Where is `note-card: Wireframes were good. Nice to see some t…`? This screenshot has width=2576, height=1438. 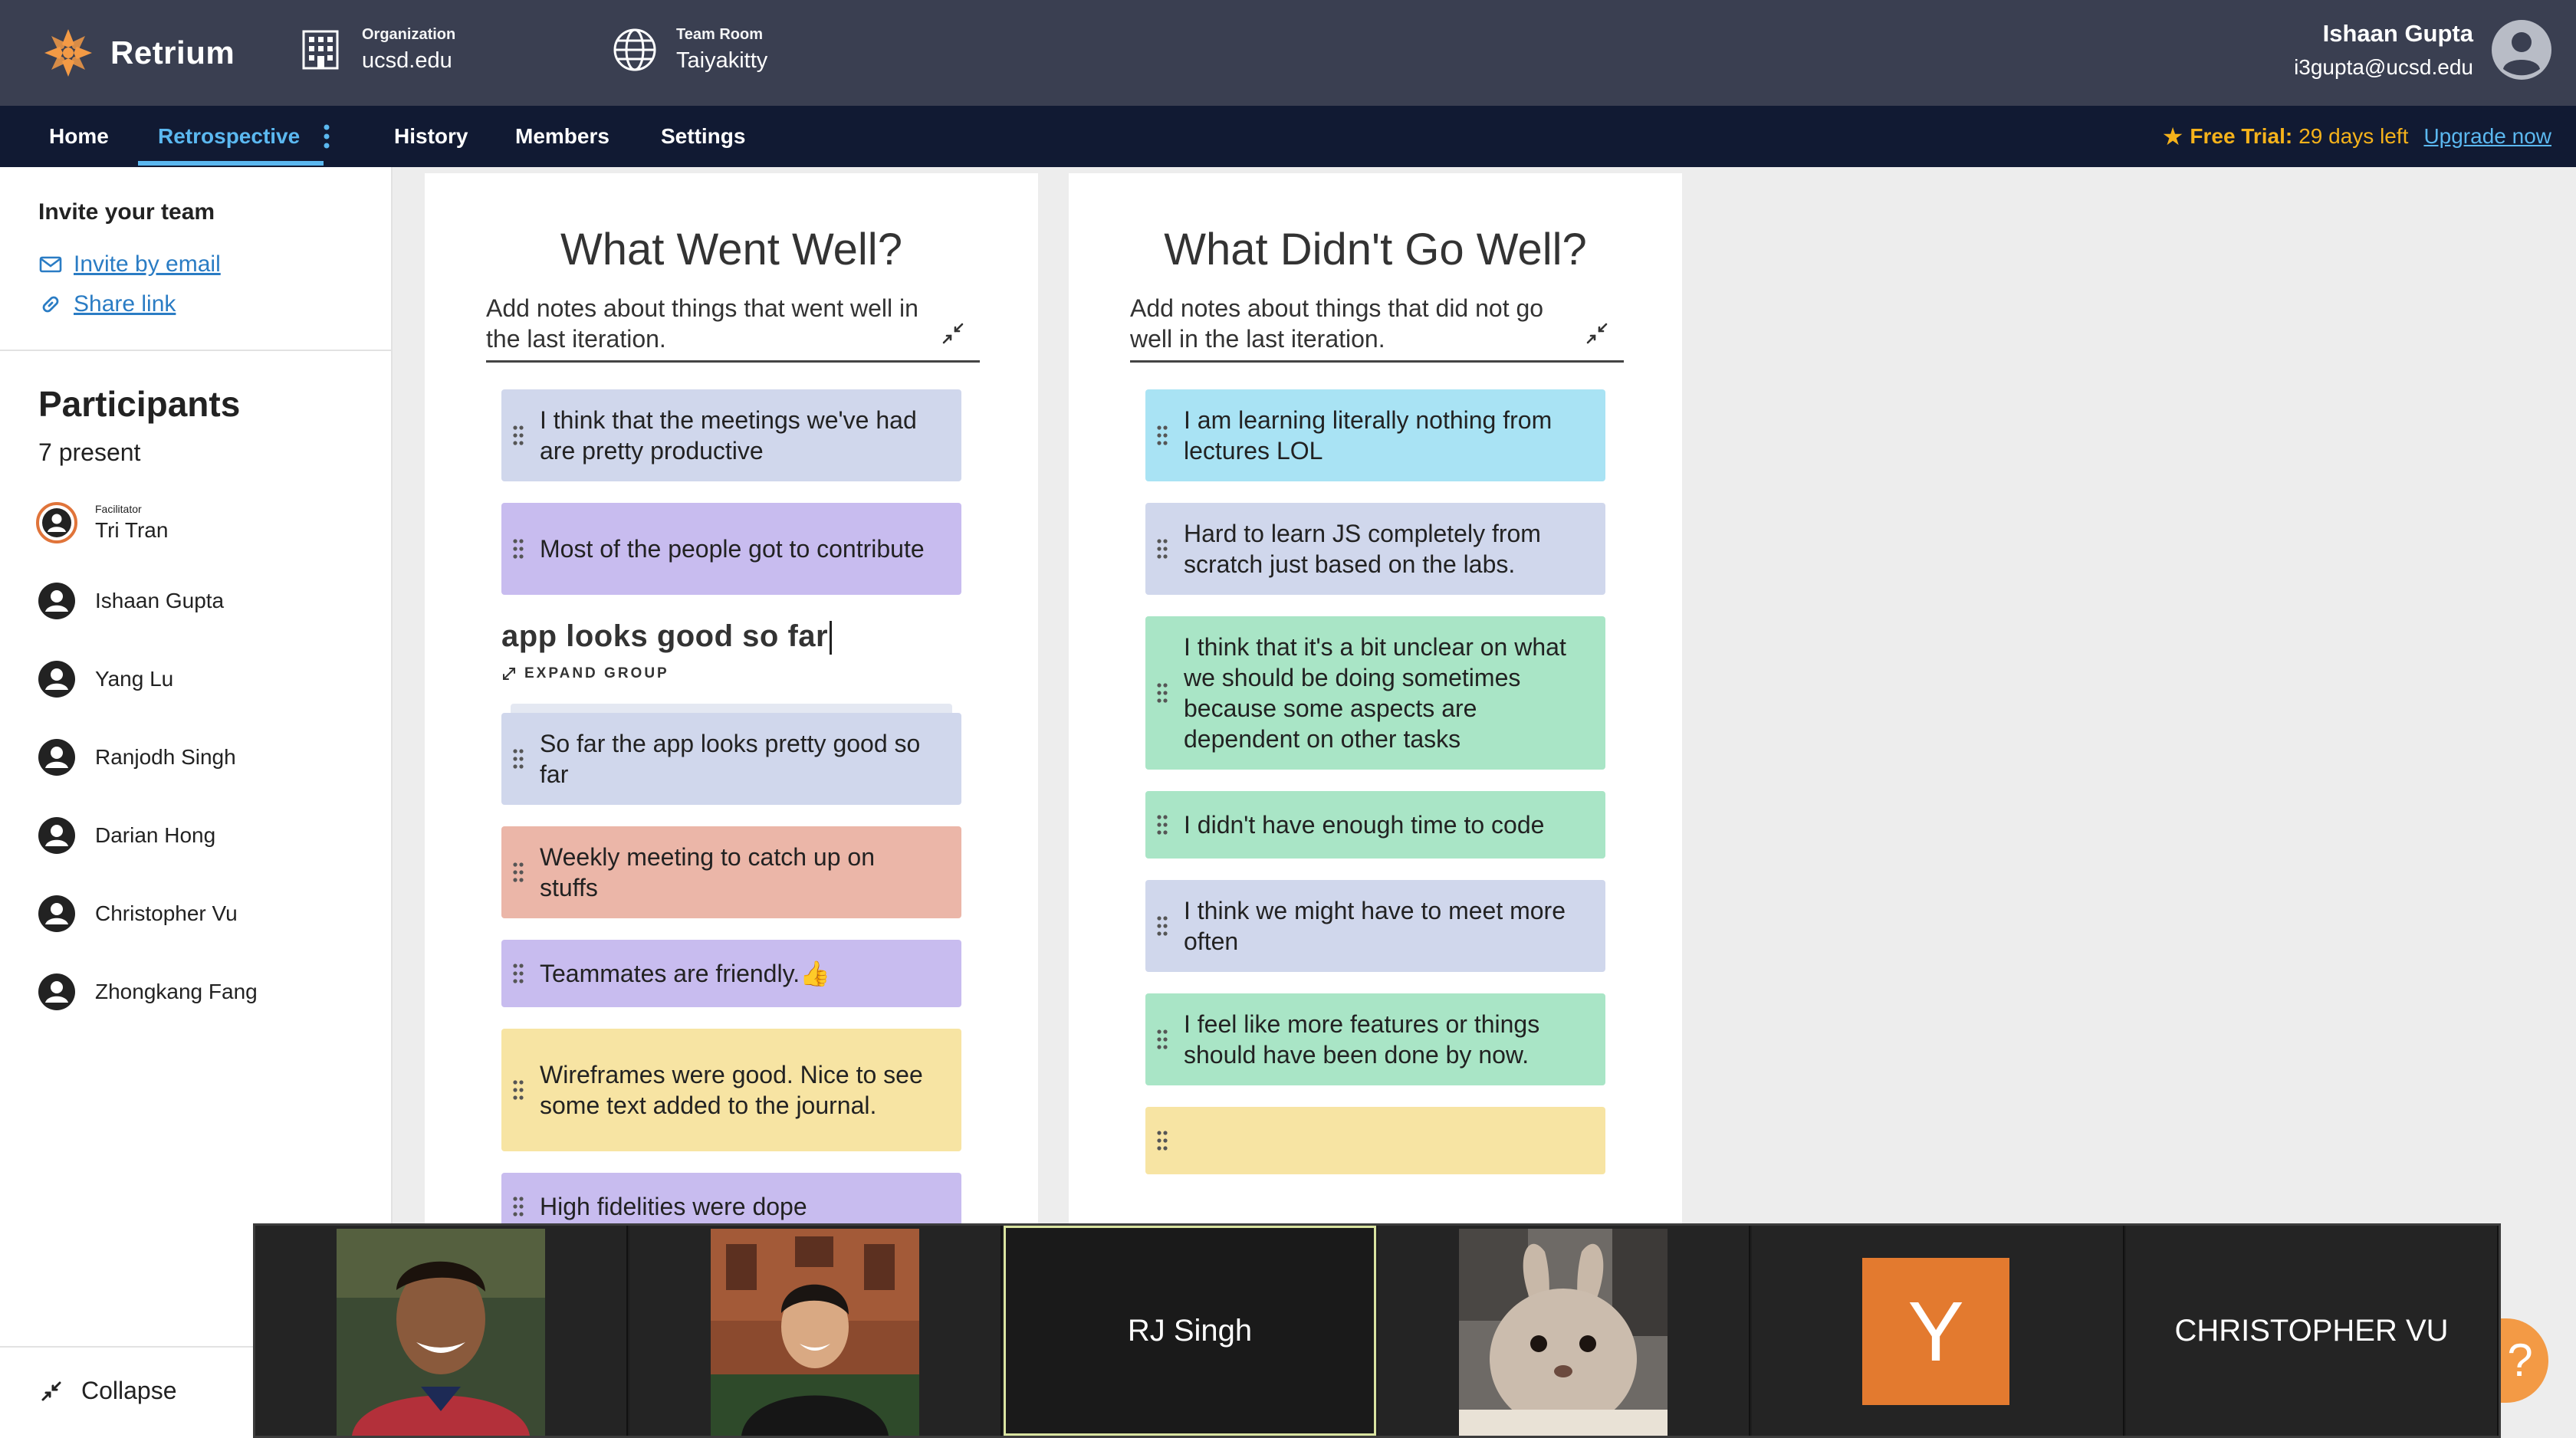 note-card: Wireframes were good. Nice to see some t… is located at coordinates (731, 1090).